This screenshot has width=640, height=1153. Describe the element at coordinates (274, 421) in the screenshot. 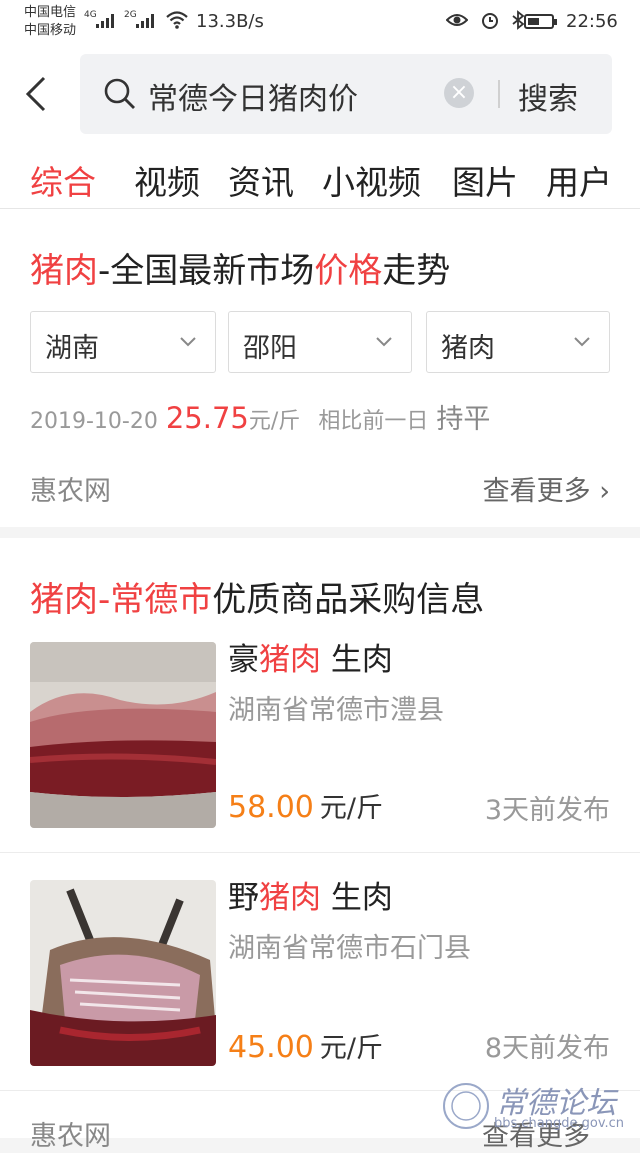

I see `price-unit: 元/斤` at that location.